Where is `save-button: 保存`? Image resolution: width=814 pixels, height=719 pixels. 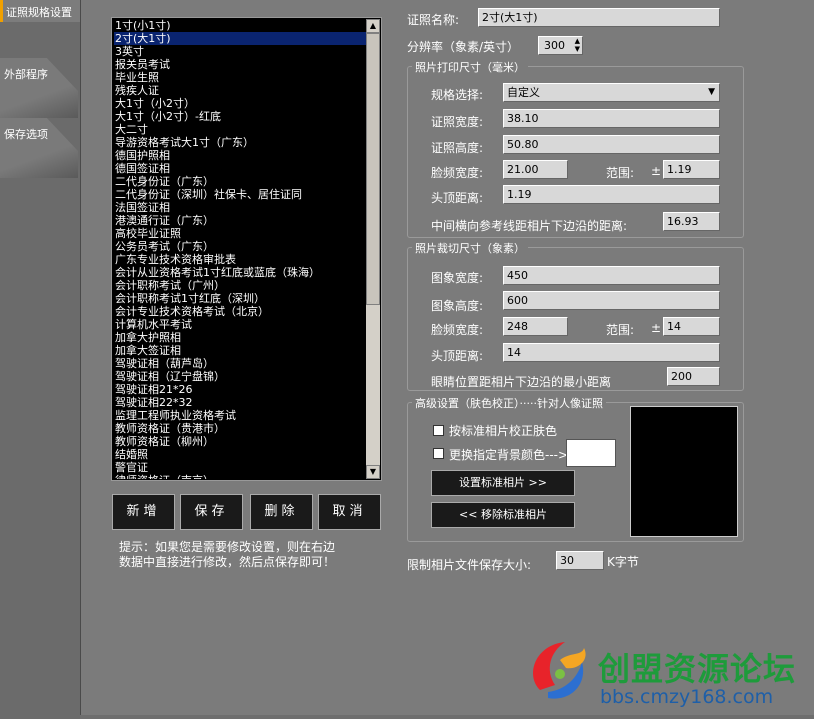 save-button: 保存 is located at coordinates (211, 512).